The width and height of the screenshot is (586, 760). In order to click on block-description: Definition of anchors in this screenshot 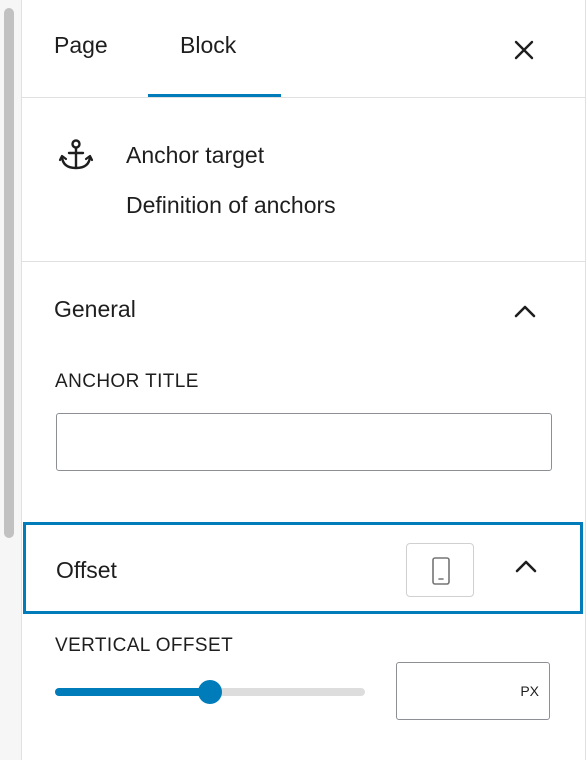, I will do `click(231, 205)`.